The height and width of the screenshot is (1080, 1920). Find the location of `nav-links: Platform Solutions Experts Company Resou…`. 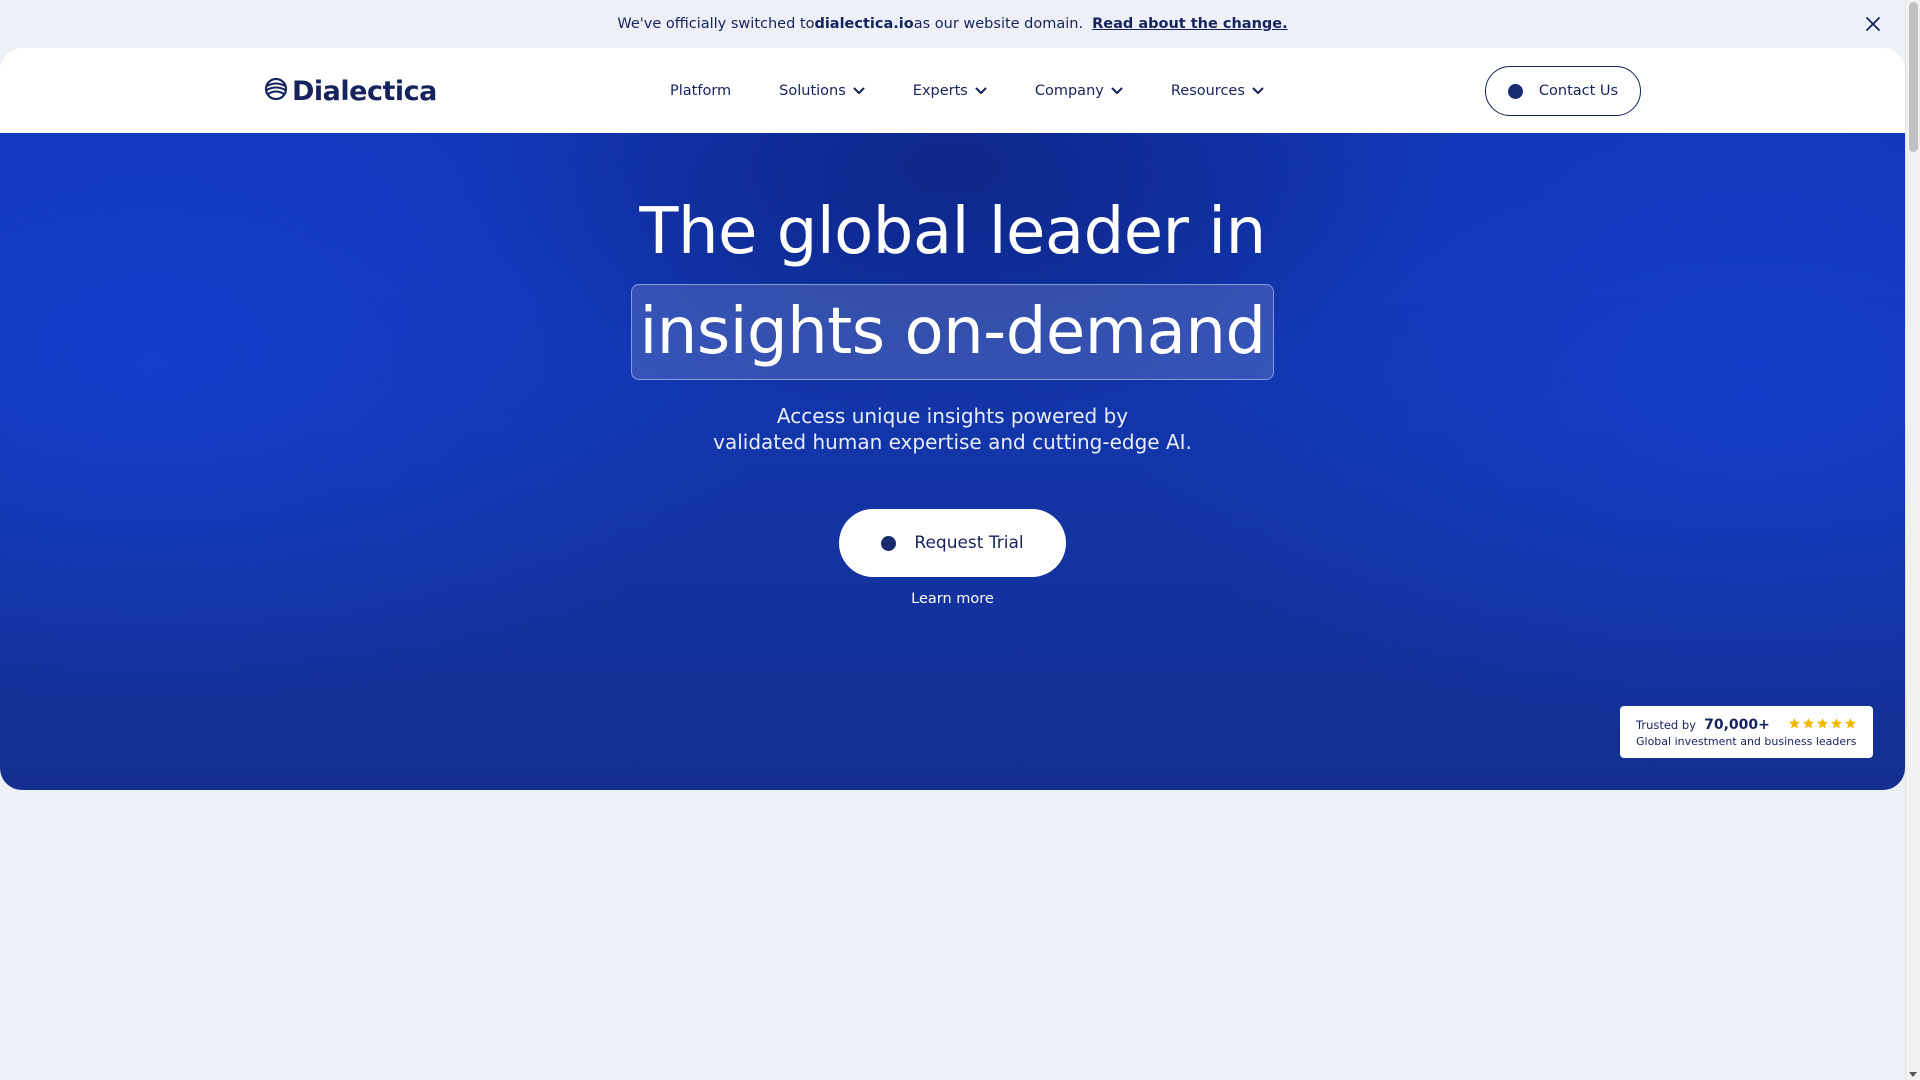

nav-links: Platform Solutions Experts Company Resou… is located at coordinates (991, 90).